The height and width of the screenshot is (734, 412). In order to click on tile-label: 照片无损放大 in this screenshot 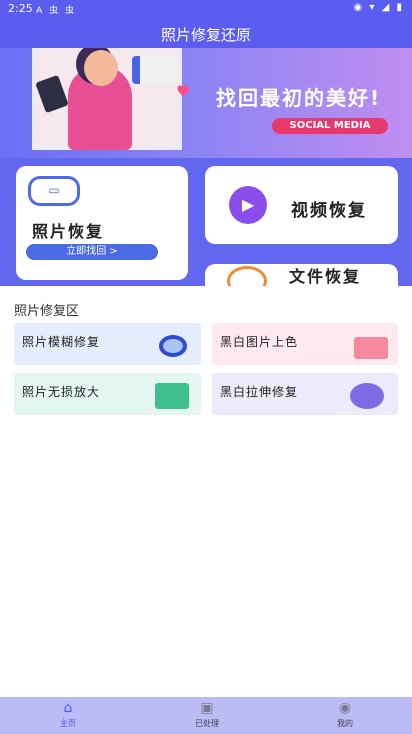, I will do `click(61, 392)`.